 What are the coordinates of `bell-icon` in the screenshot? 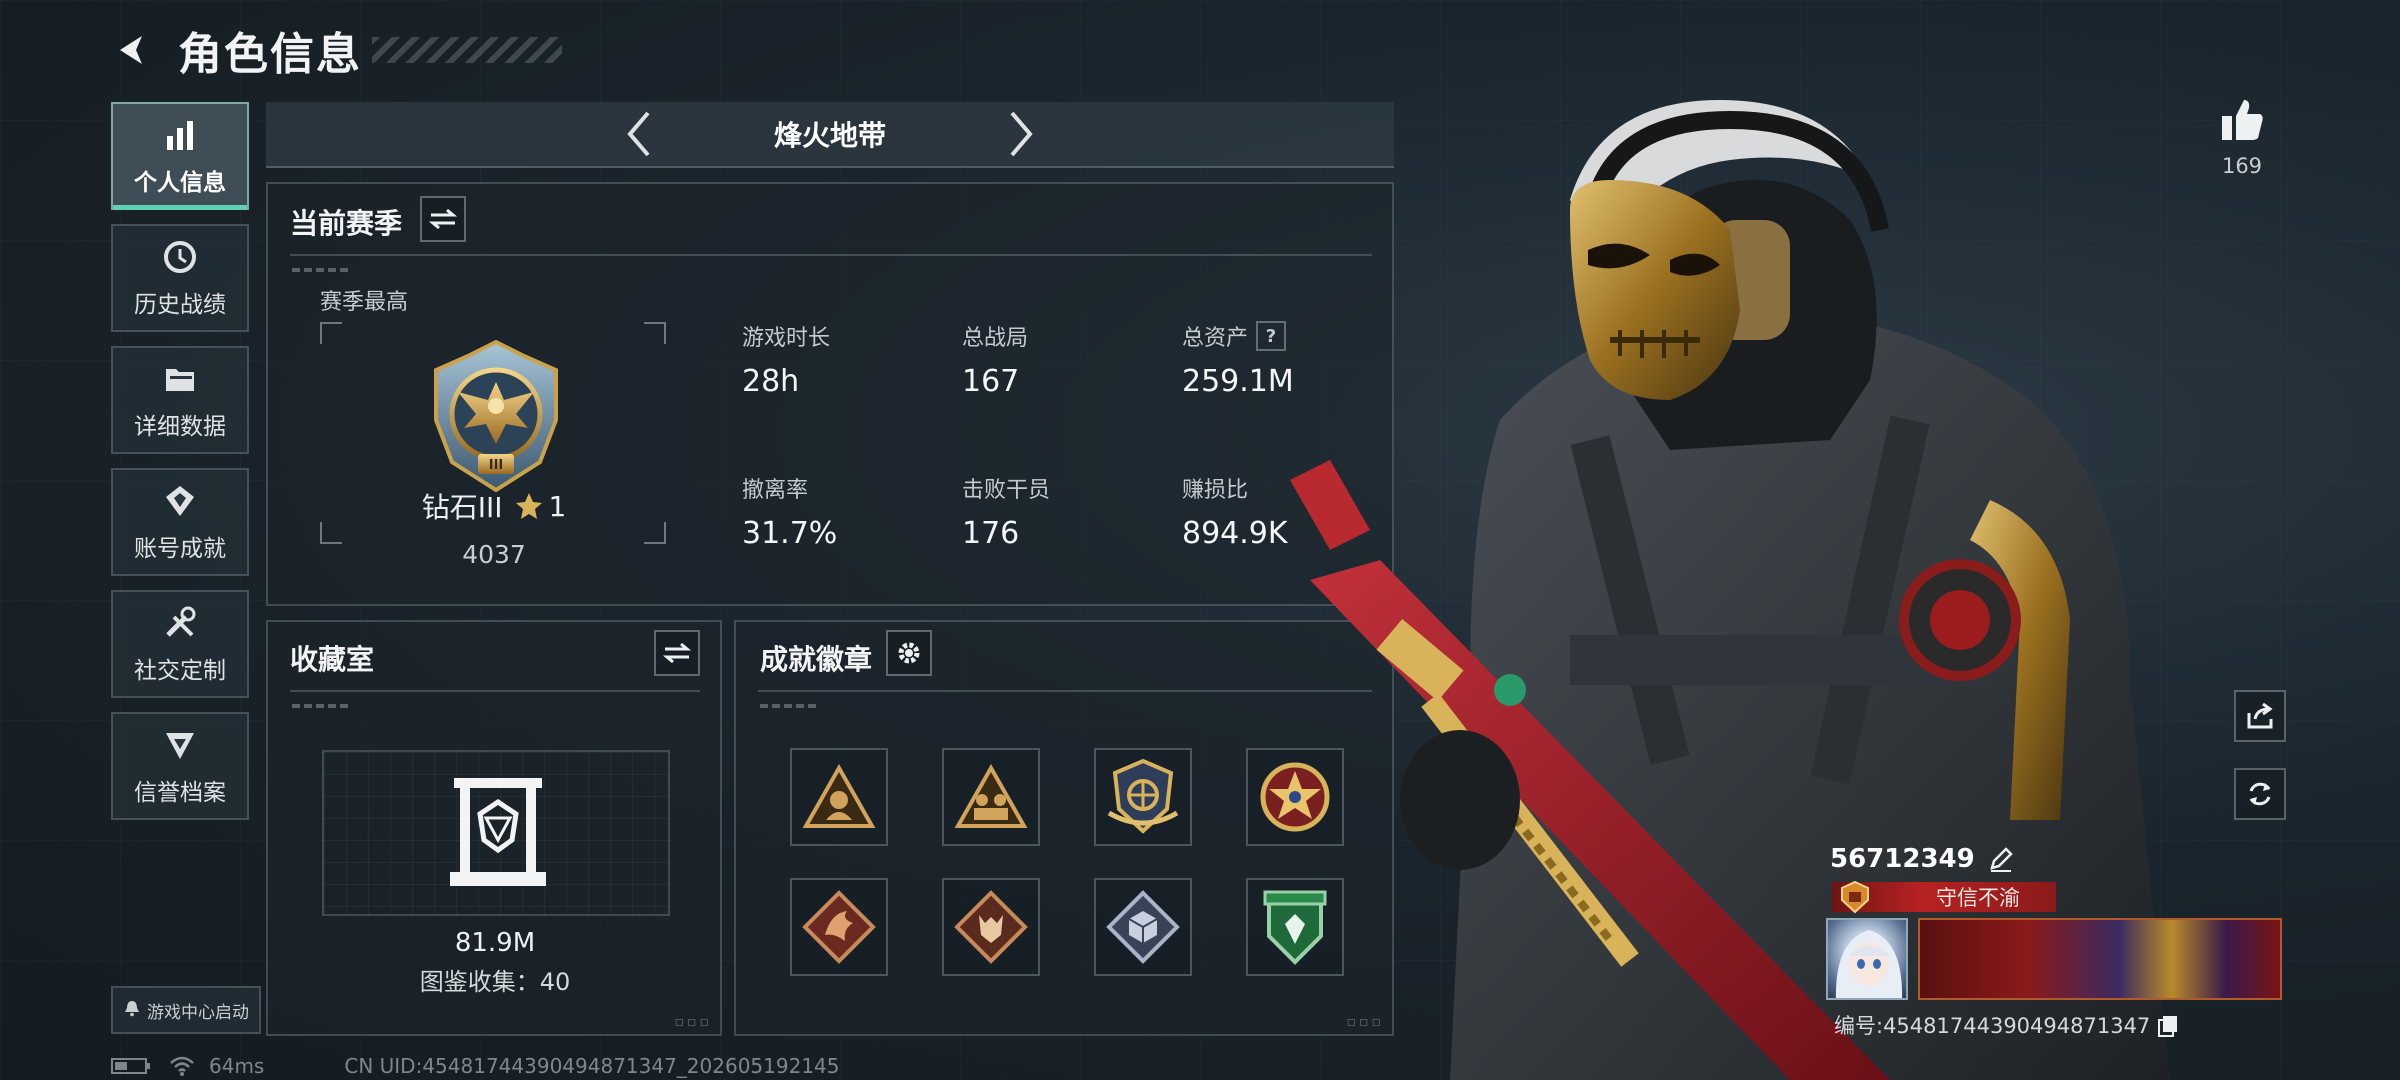 It's located at (132, 1010).